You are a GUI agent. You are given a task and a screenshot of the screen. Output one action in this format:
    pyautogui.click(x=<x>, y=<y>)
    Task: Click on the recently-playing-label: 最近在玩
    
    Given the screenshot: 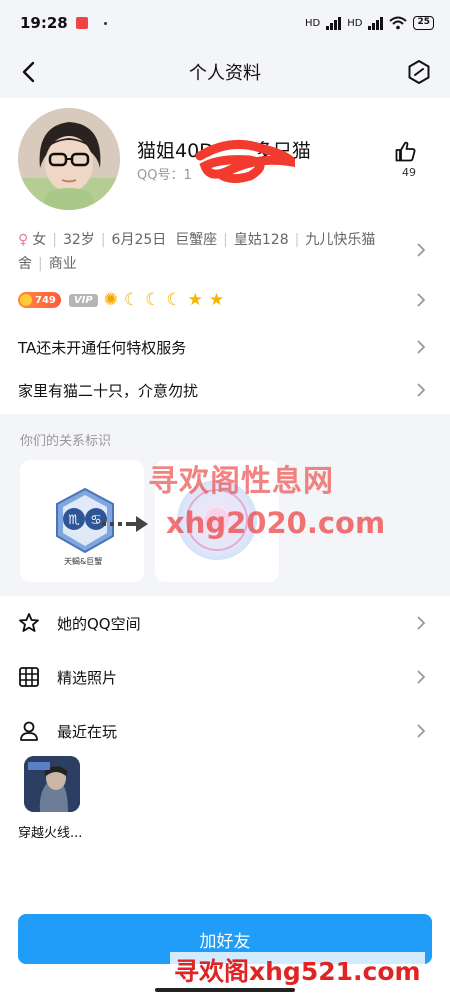 What is the action you would take?
    pyautogui.click(x=87, y=731)
    